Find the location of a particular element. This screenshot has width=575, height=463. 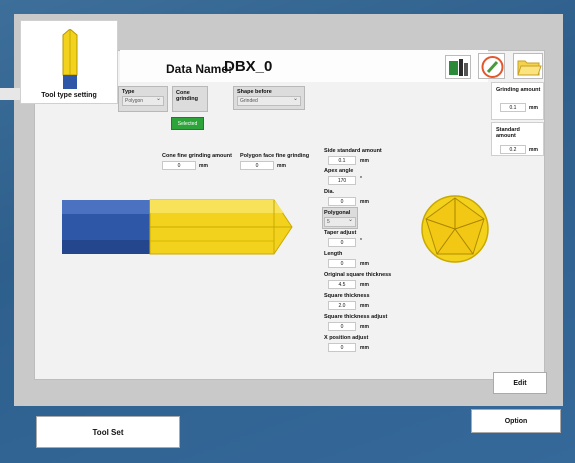

grinding-amount-unit: mm is located at coordinates (533, 108).